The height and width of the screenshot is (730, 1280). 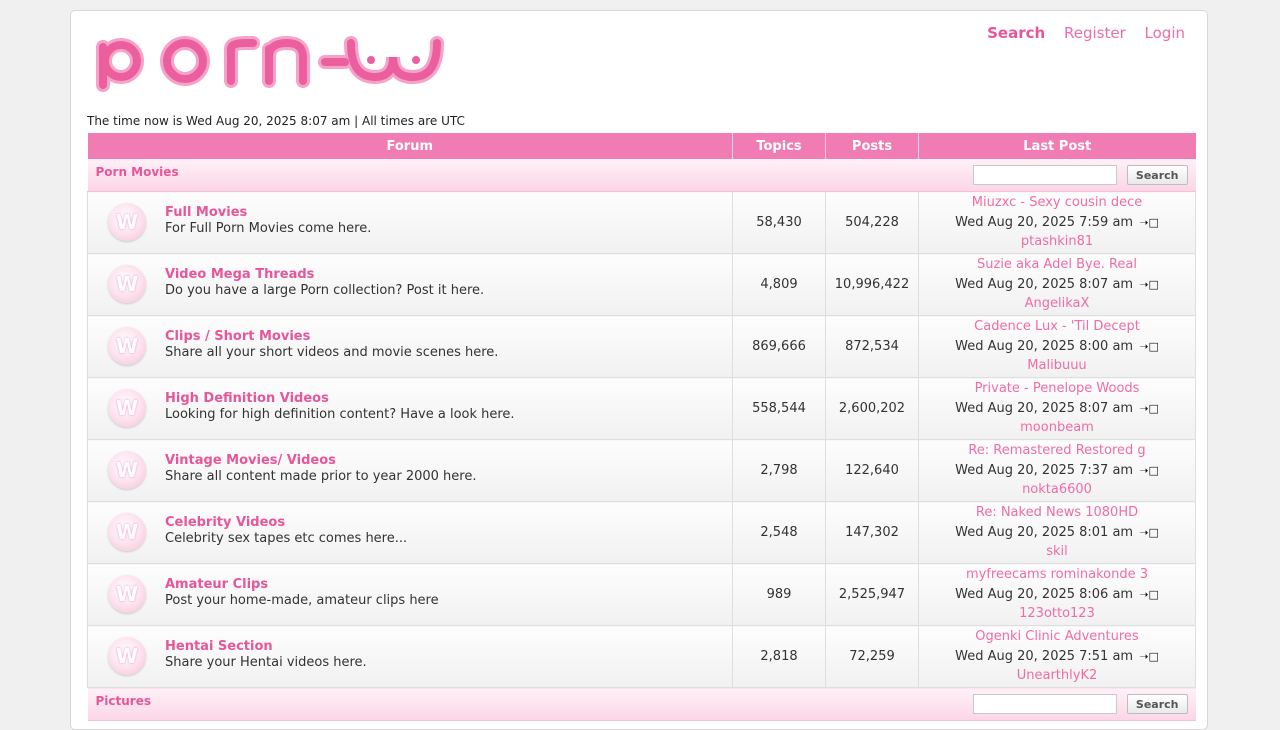 I want to click on forum-topics-count: 2,548, so click(x=779, y=532).